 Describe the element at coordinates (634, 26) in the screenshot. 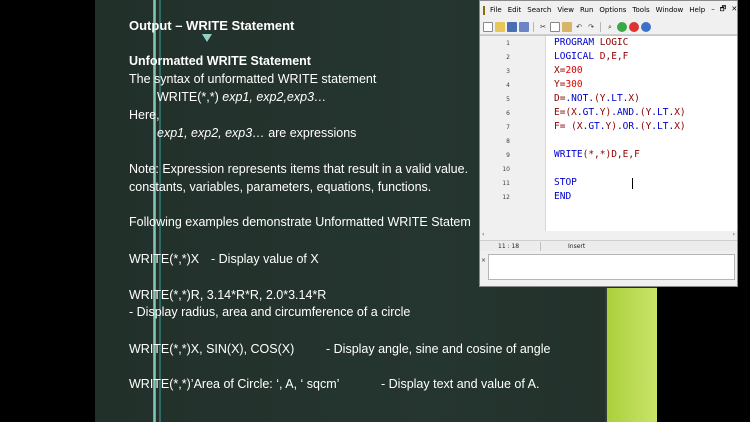

I see `stop-icon` at that location.